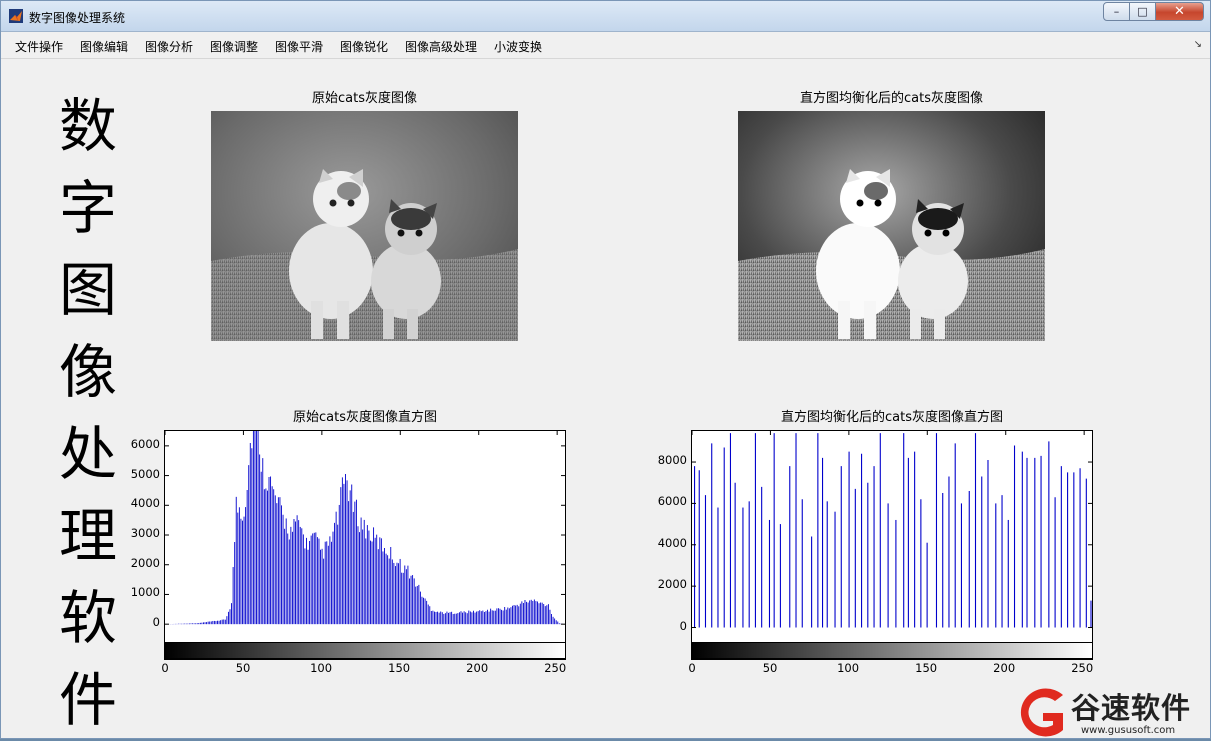 The height and width of the screenshot is (741, 1211). Describe the element at coordinates (1198, 44) in the screenshot. I see `menu-overflow-icon: ↘` at that location.